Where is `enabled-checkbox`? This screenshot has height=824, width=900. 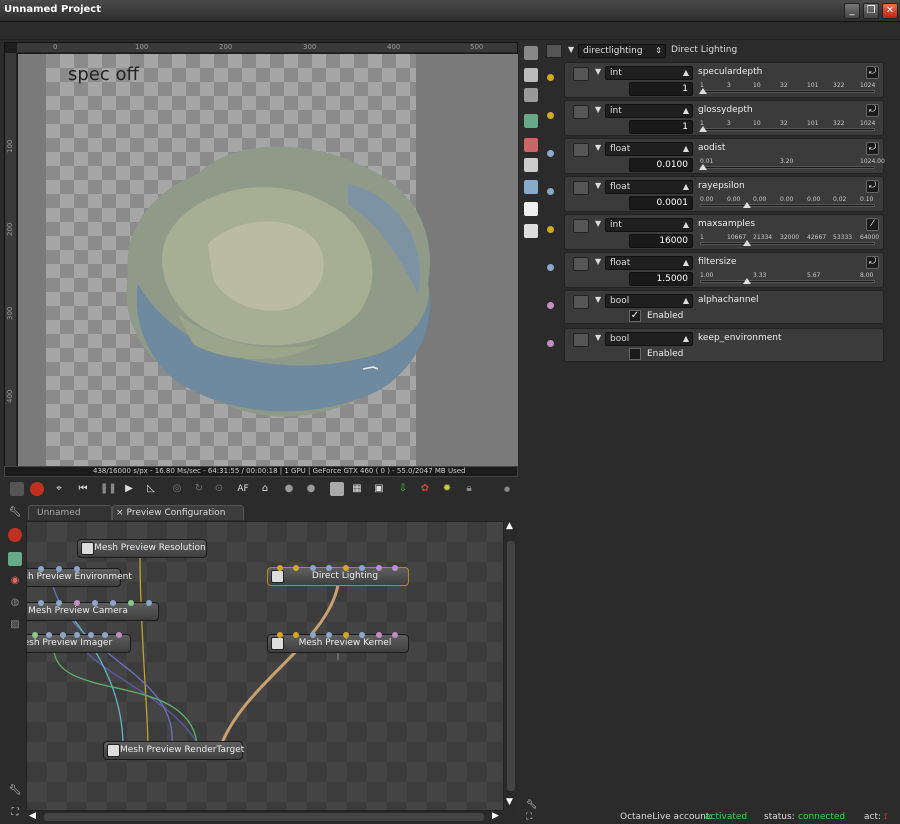 enabled-checkbox is located at coordinates (635, 354).